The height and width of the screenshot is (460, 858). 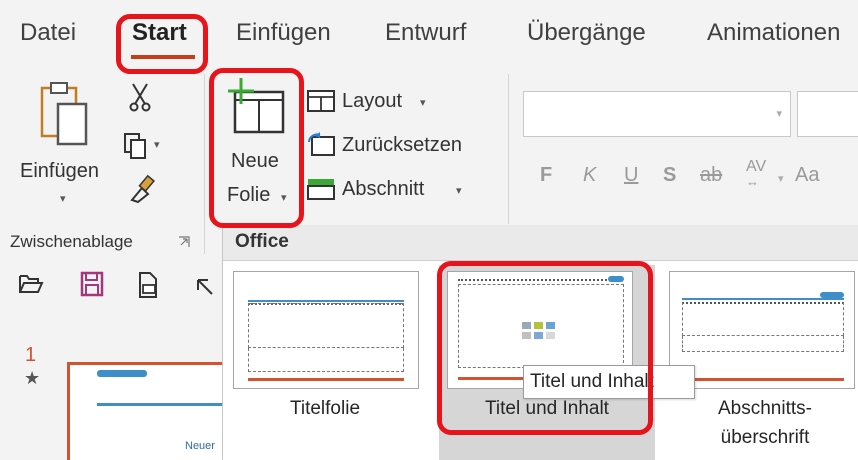 I want to click on layout-label-titelfolie: Titelfolie, so click(x=325, y=408).